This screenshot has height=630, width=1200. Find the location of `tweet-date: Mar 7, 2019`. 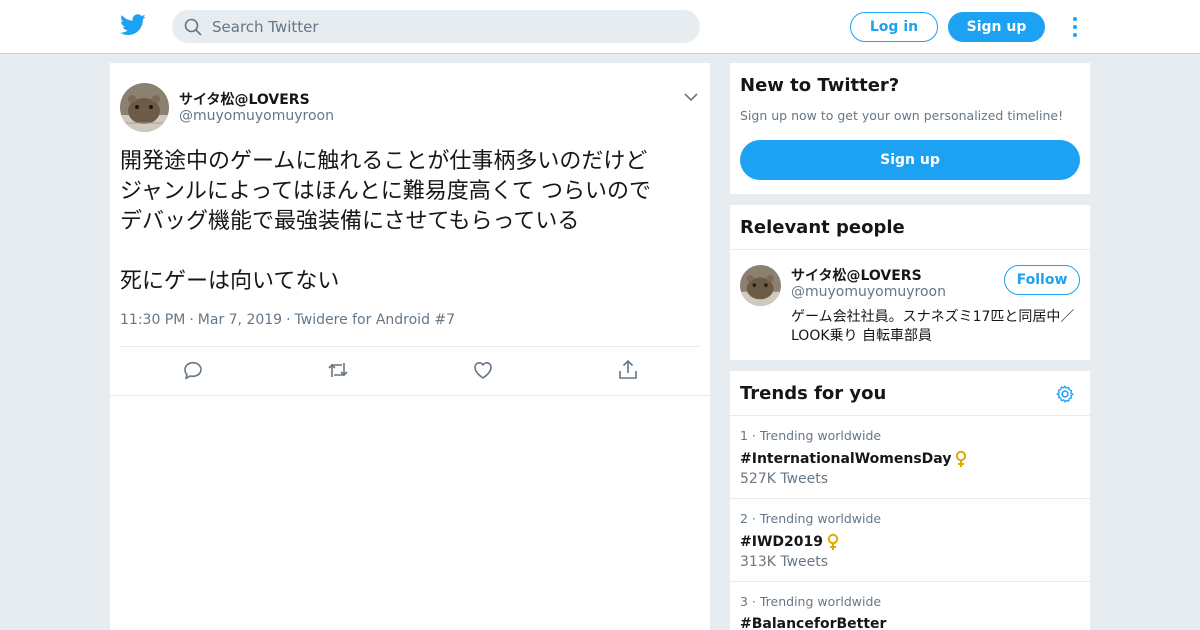

tweet-date: Mar 7, 2019 is located at coordinates (240, 320).